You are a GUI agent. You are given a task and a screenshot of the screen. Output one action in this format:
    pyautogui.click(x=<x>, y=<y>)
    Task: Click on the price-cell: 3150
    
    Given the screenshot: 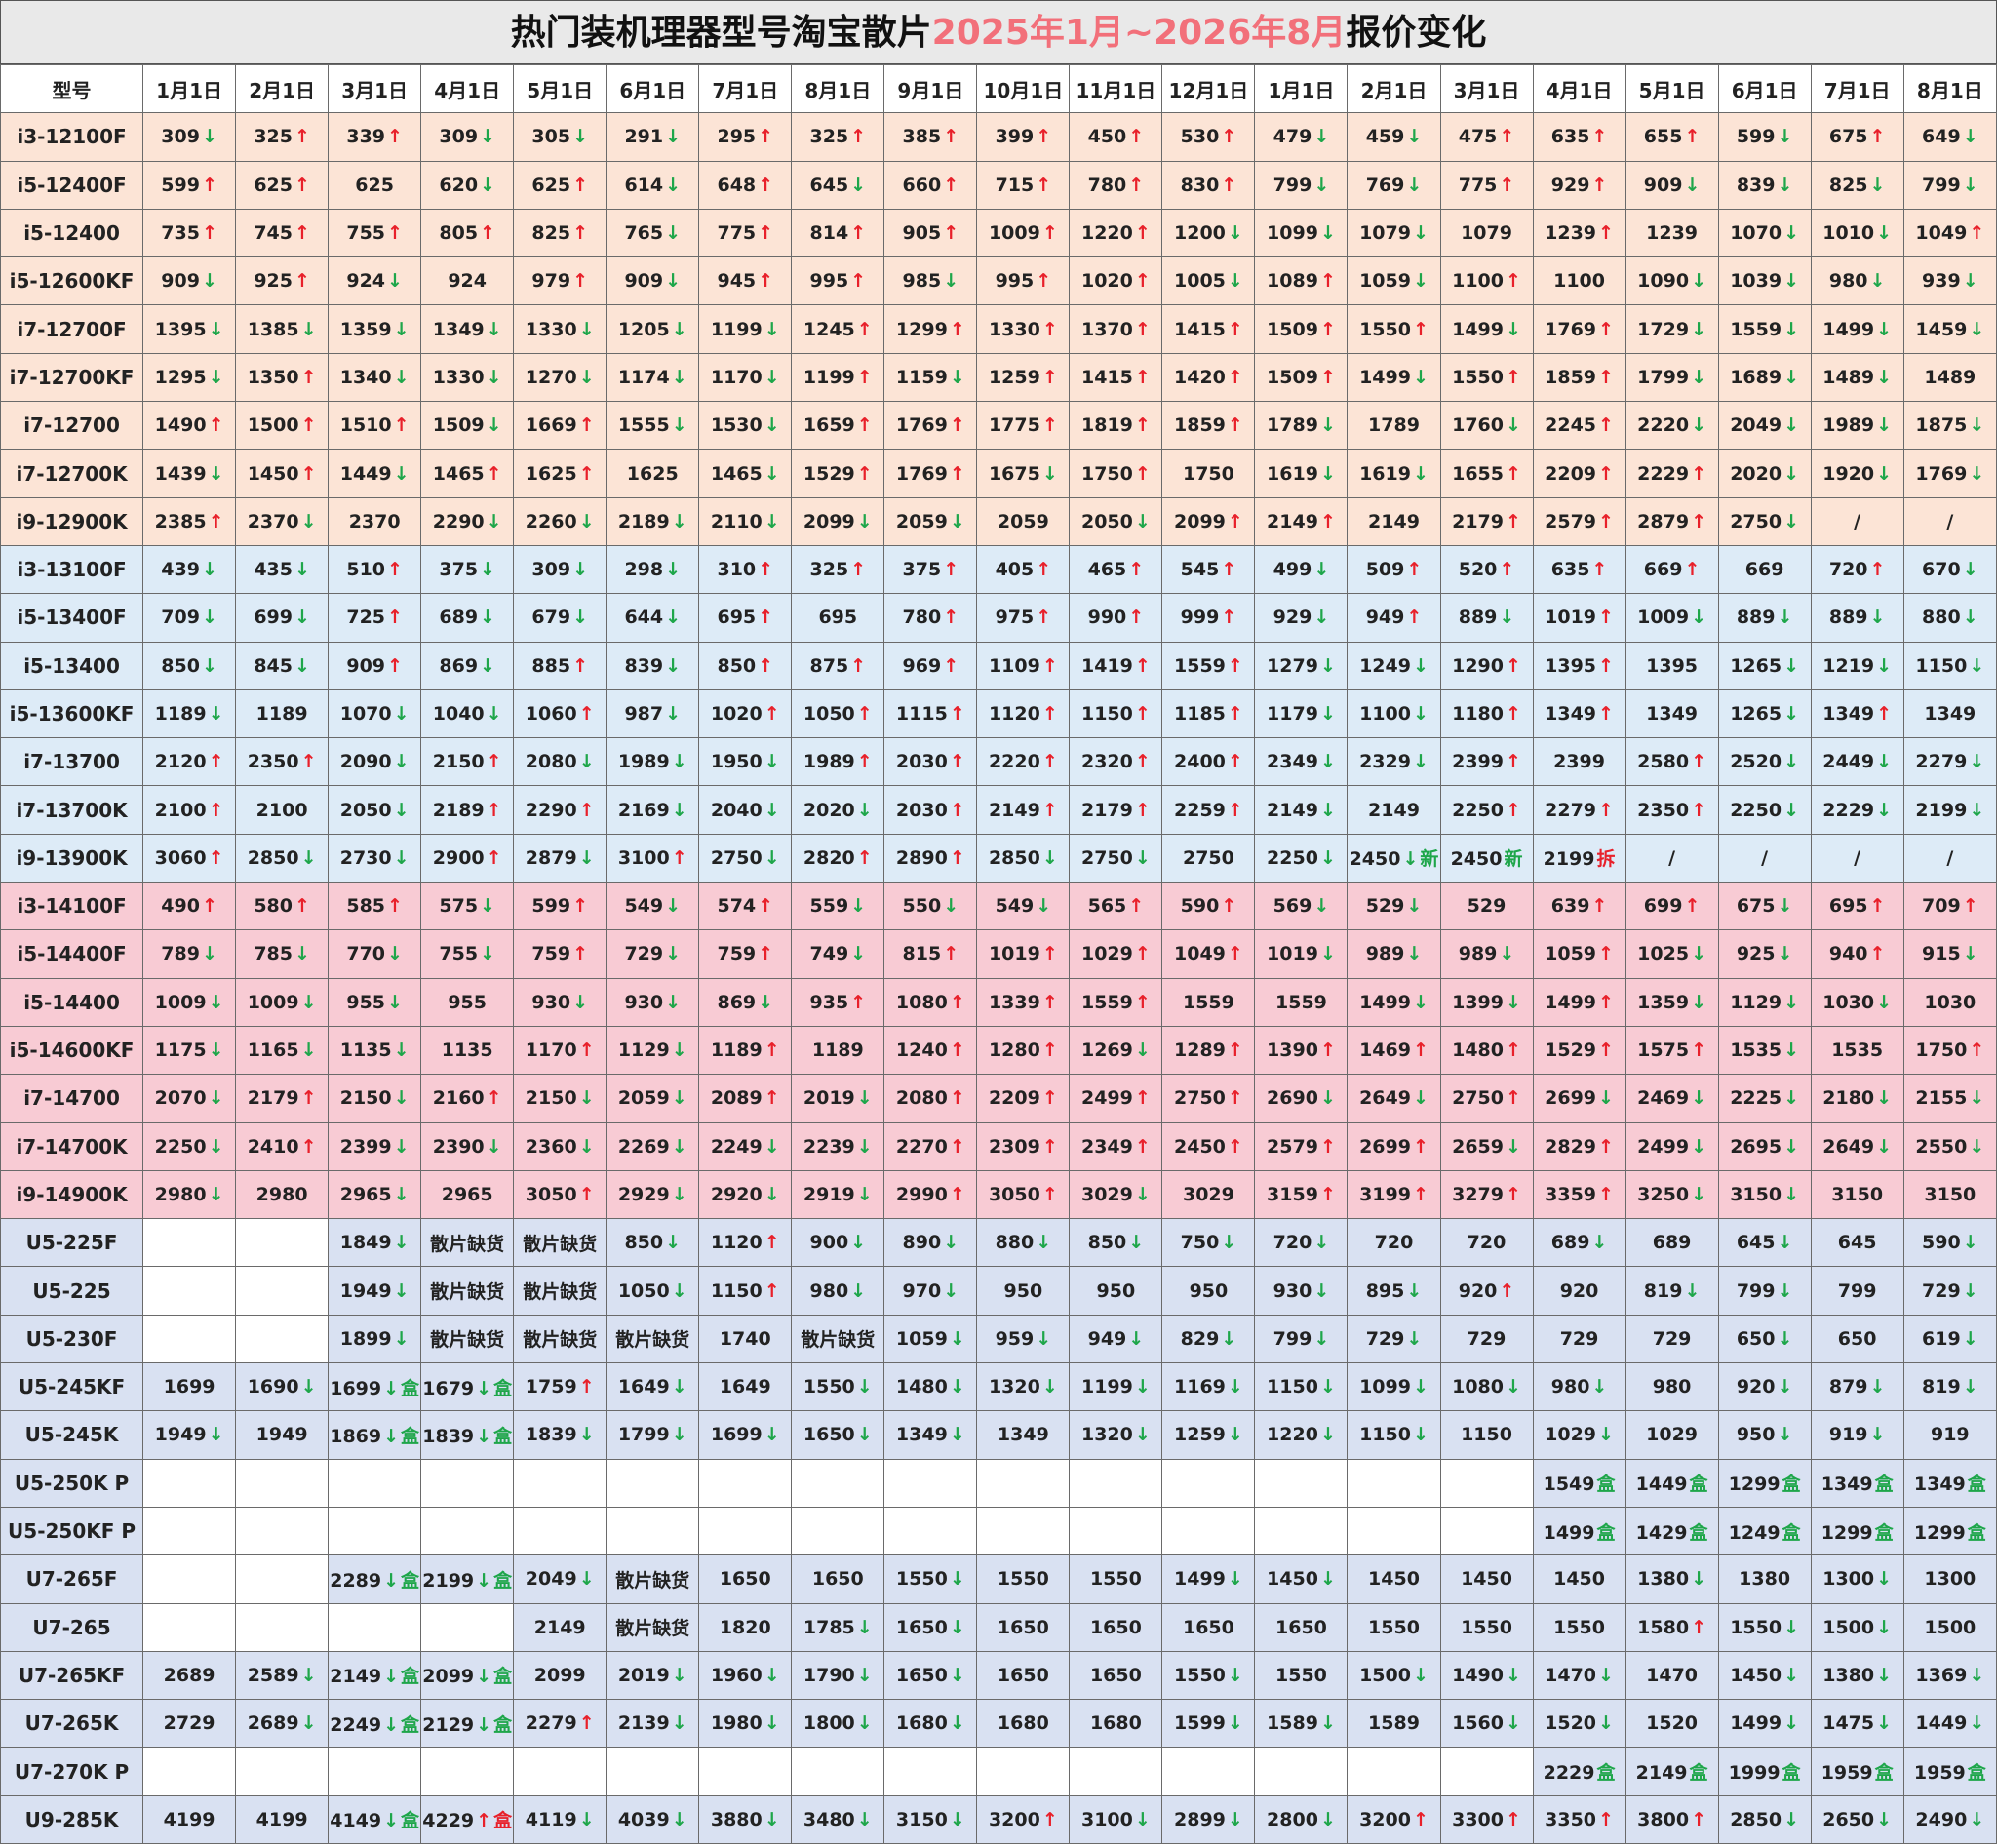 What is the action you would take?
    pyautogui.click(x=1857, y=1194)
    